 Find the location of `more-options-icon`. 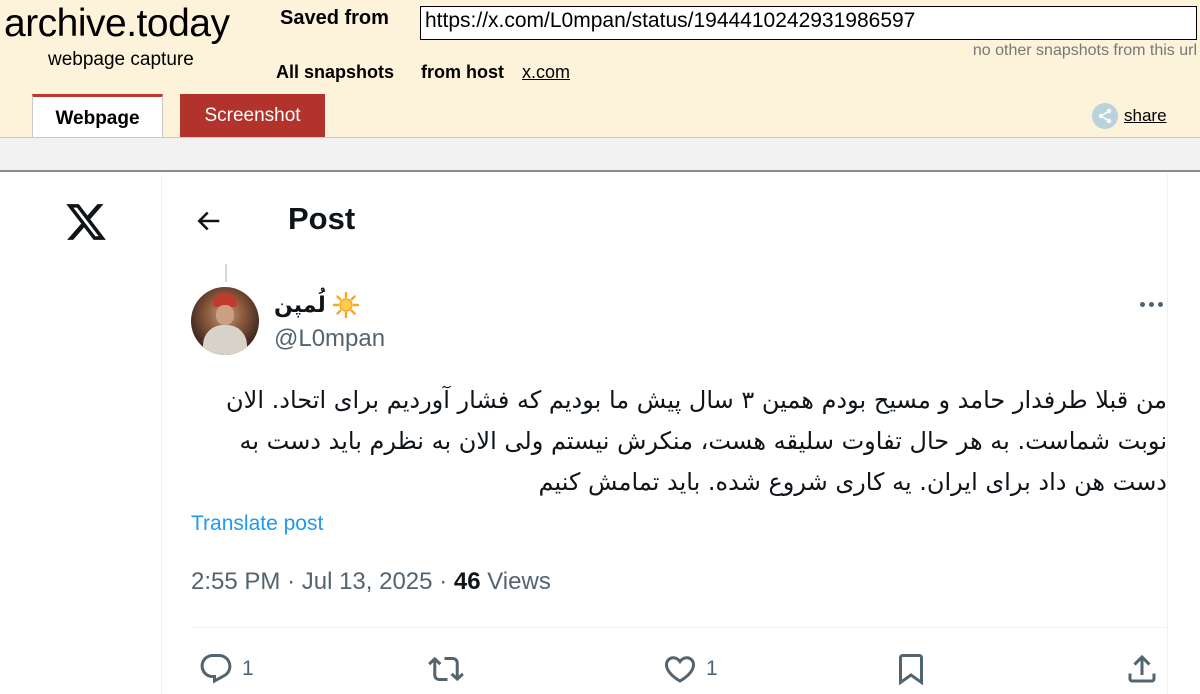

more-options-icon is located at coordinates (1154, 305).